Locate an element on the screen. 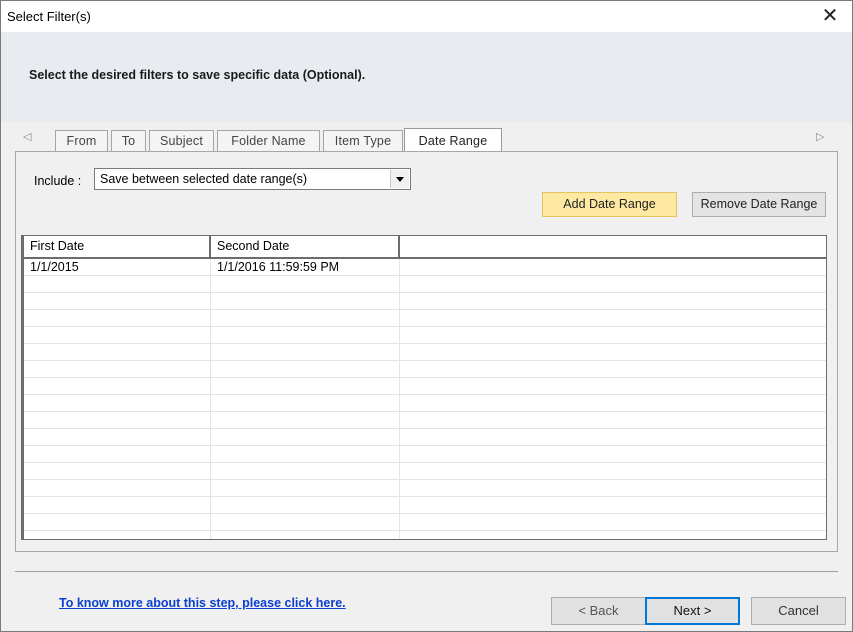 The height and width of the screenshot is (632, 853). chevron-down-icon is located at coordinates (399, 179).